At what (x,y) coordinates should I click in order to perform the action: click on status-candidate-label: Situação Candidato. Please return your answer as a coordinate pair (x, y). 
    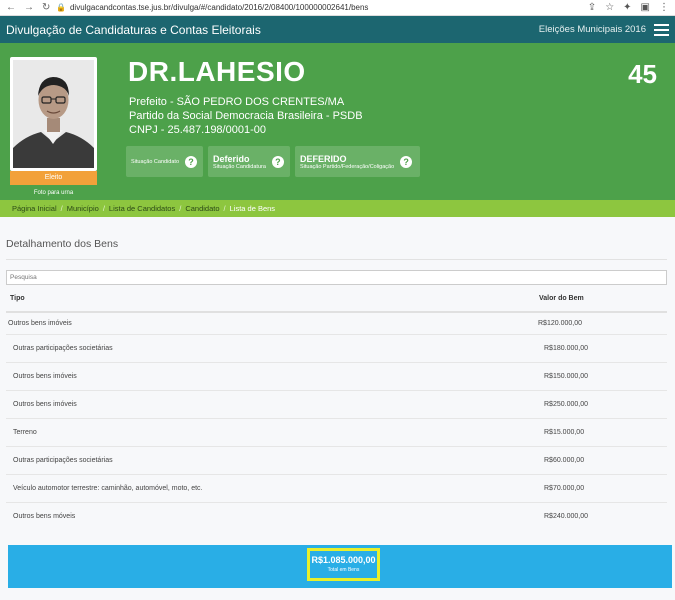
    Looking at the image, I should click on (155, 161).